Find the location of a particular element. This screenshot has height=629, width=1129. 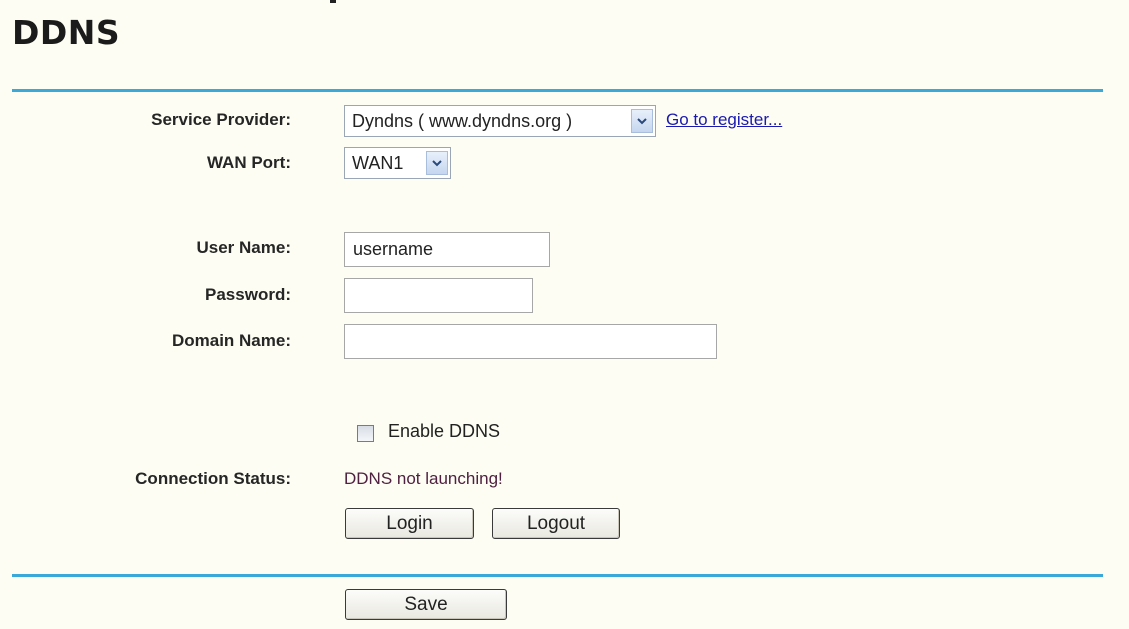

password-input is located at coordinates (438, 295).